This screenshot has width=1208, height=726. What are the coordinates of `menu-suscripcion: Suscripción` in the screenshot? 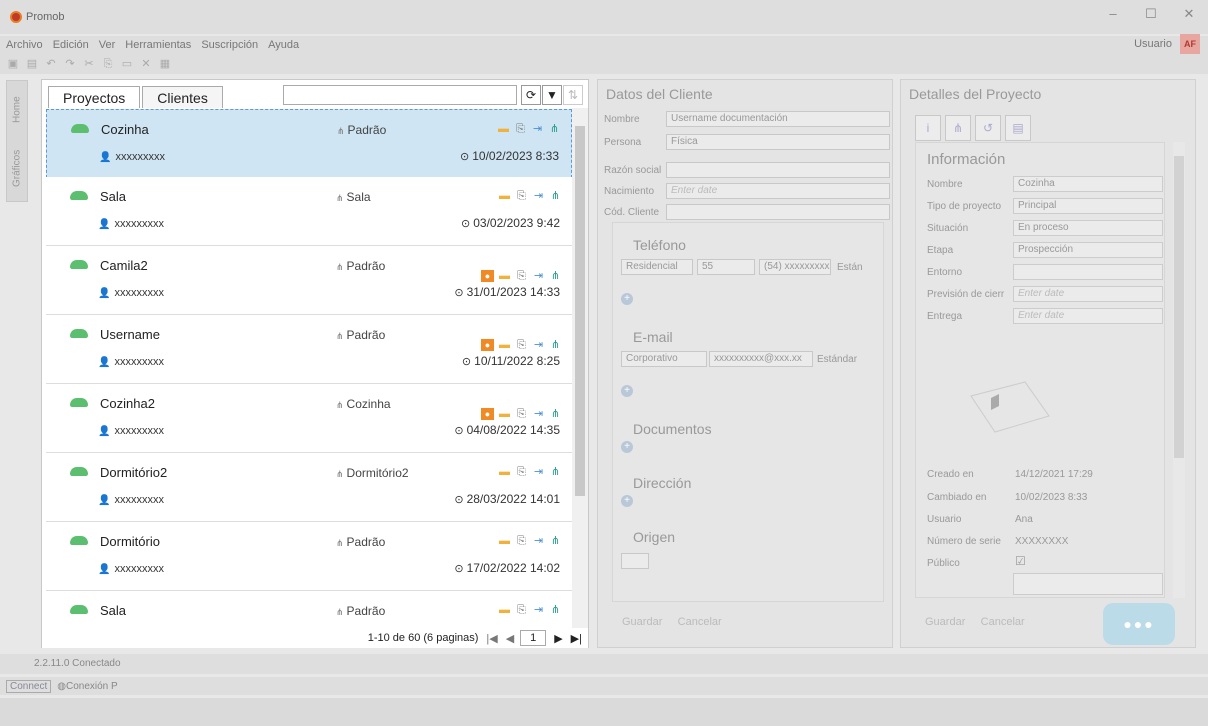 It's located at (229, 45).